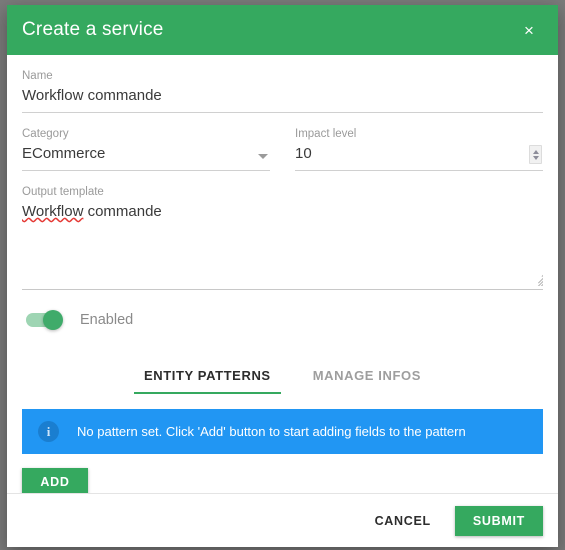 The width and height of the screenshot is (565, 550). What do you see at coordinates (498, 520) in the screenshot?
I see `submit-button: SUBMIT` at bounding box center [498, 520].